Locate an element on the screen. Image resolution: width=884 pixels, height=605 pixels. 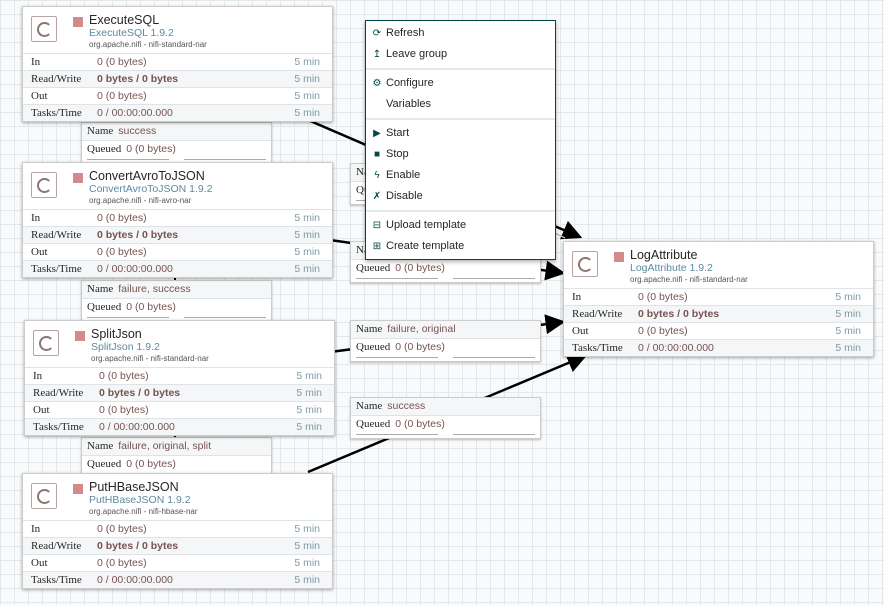
processor-name: ConvertAvroToJSON is located at coordinates (147, 176).